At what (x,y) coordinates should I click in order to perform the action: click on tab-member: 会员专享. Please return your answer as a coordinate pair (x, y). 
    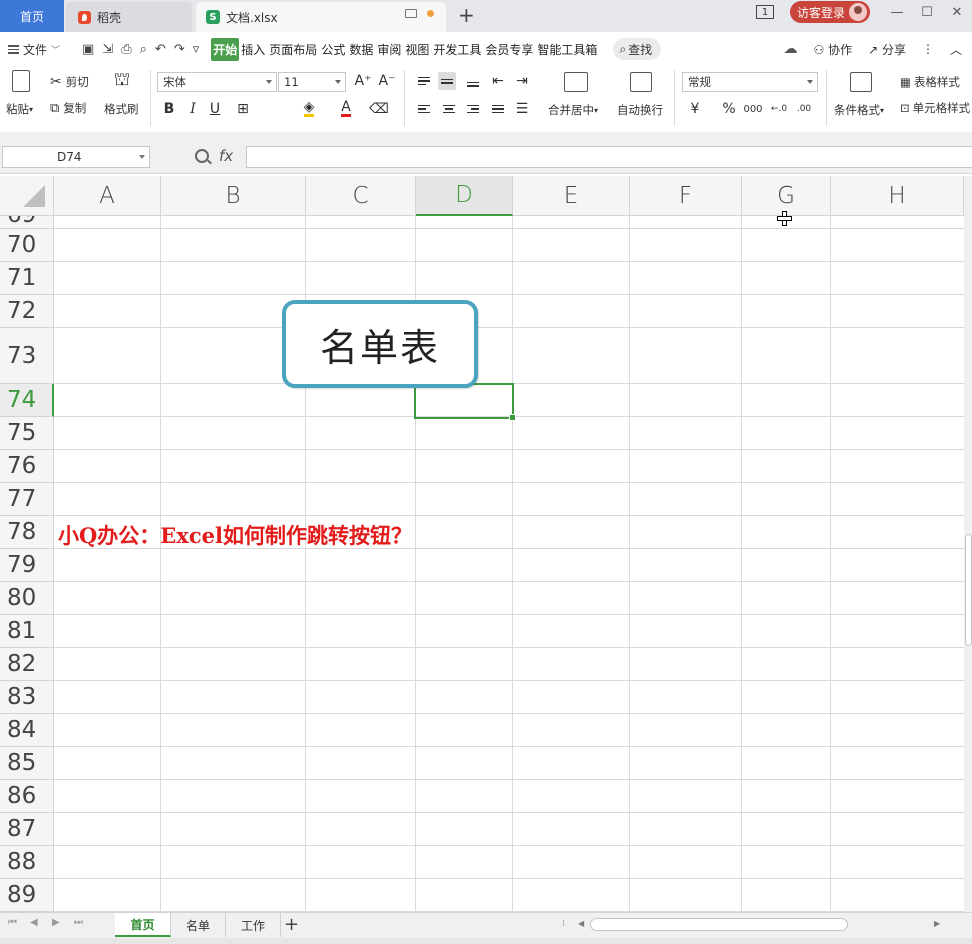
    Looking at the image, I should click on (509, 49).